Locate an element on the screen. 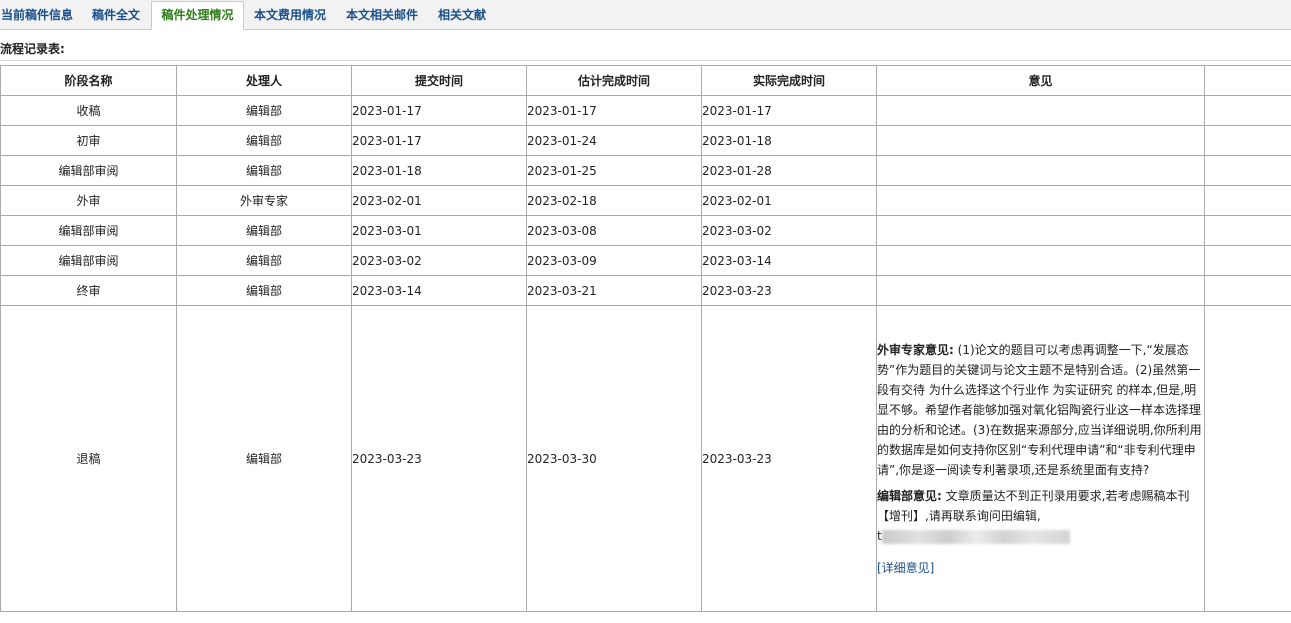 The image size is (1291, 623). column-header-handler: 处理人 is located at coordinates (264, 80).